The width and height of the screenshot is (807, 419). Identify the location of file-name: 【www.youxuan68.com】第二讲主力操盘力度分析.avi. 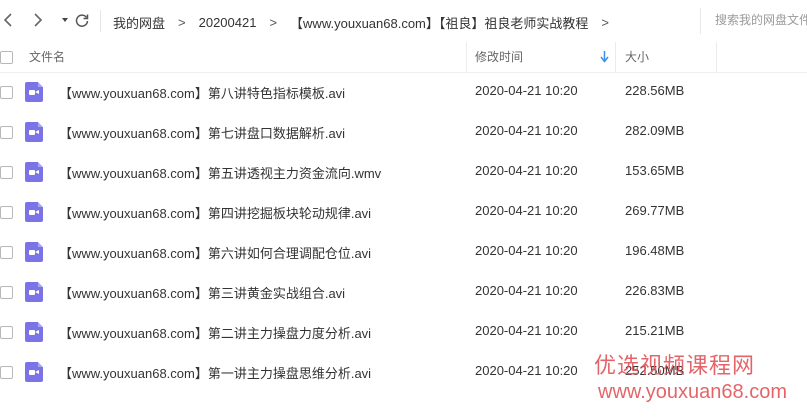
(215, 332).